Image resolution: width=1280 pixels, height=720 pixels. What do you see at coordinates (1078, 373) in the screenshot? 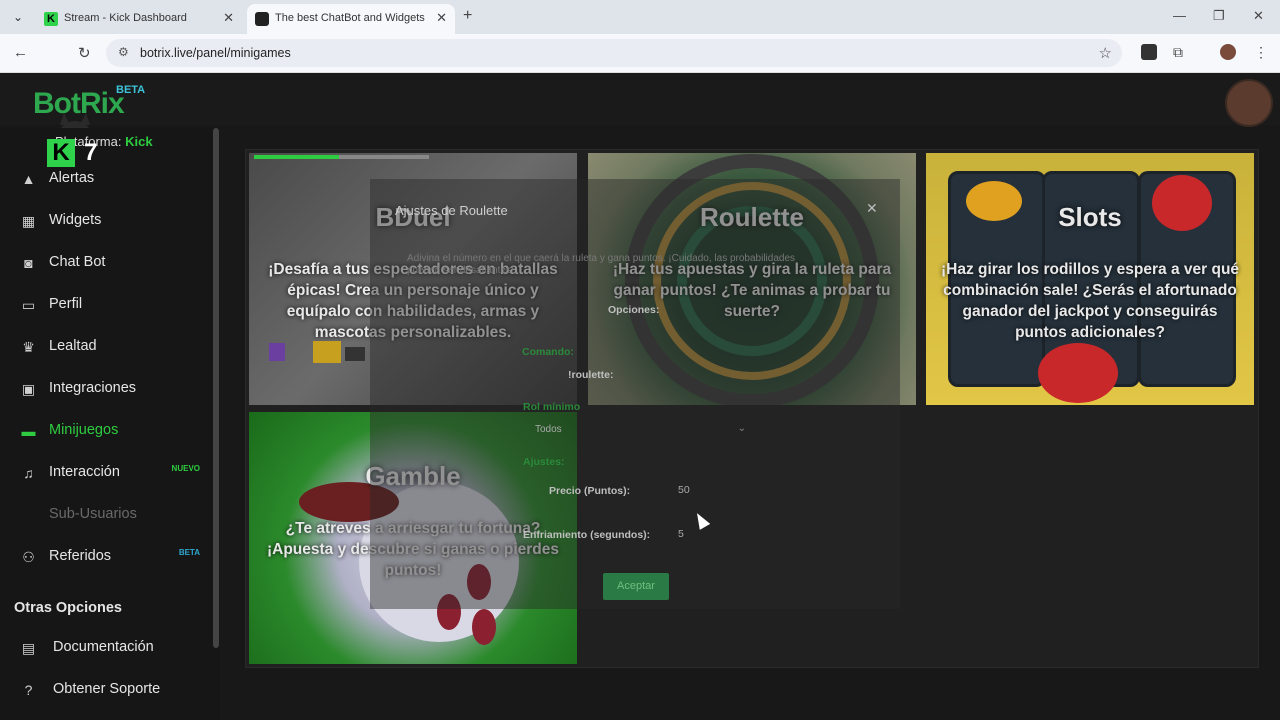
I see `strawberry-icon` at bounding box center [1078, 373].